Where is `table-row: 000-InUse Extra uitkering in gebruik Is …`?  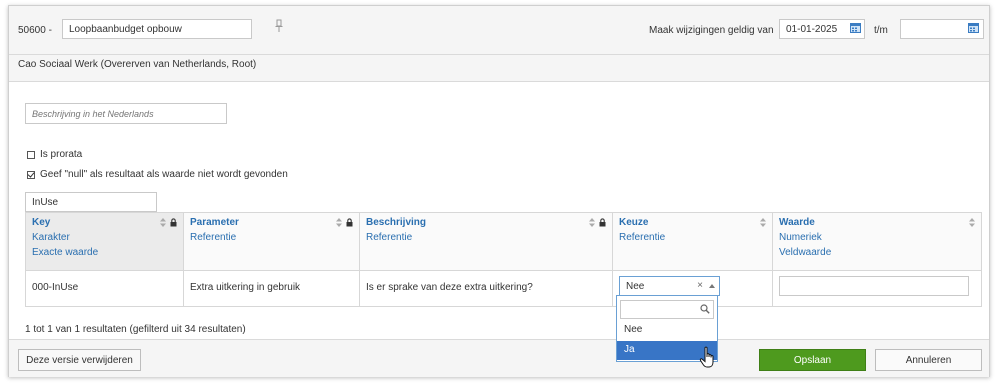
table-row: 000-InUse Extra uitkering in gebruik Is … is located at coordinates (503, 288).